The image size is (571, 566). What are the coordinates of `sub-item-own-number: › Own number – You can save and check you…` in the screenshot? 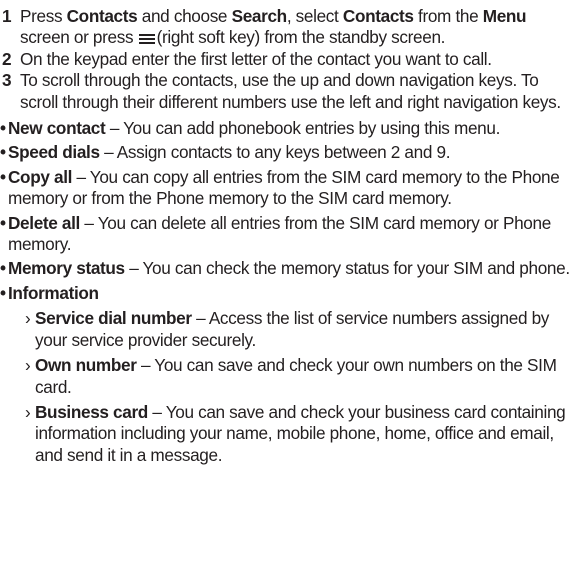 It's located at (285, 376).